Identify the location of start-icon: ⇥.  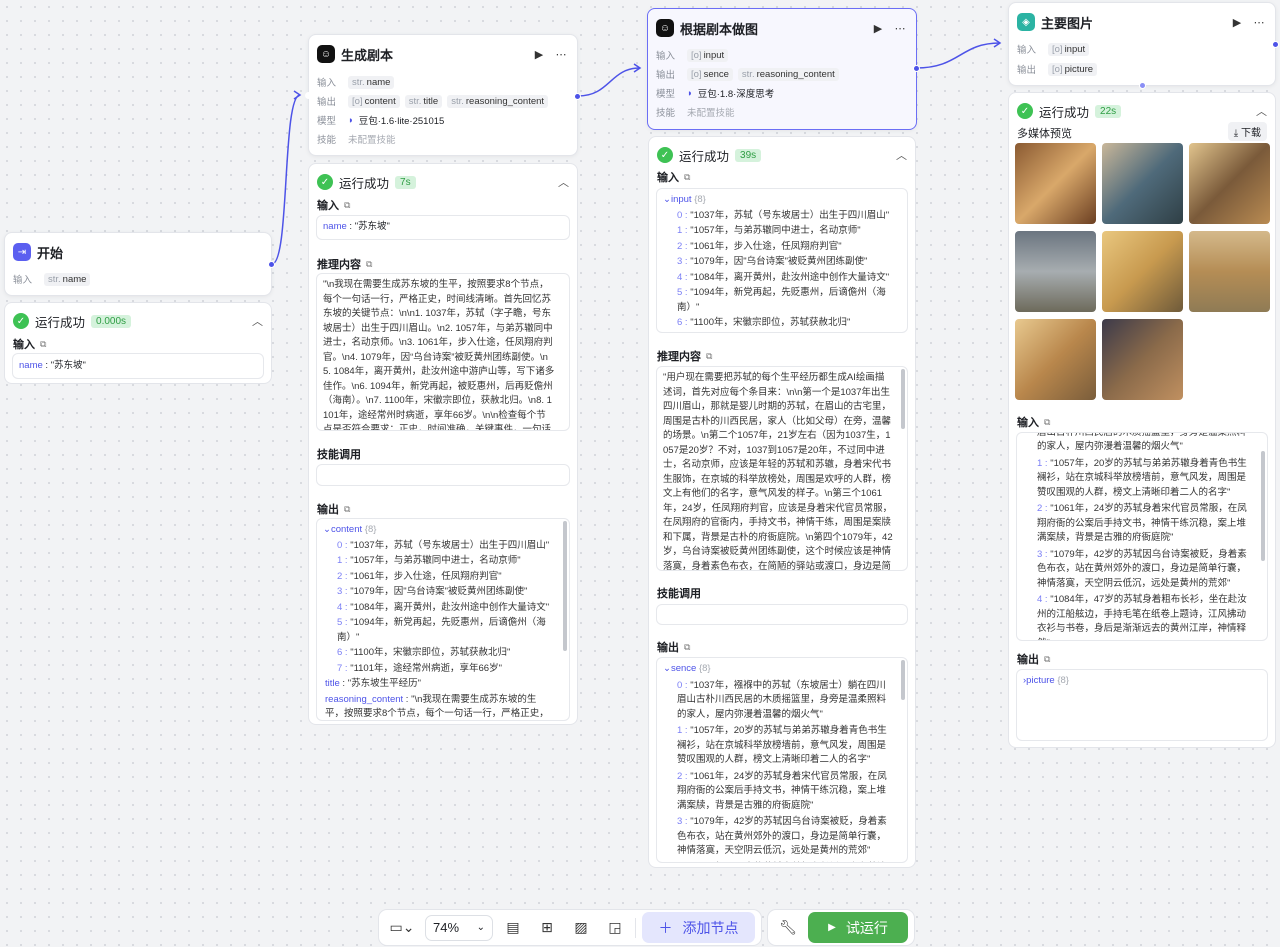
(22, 252).